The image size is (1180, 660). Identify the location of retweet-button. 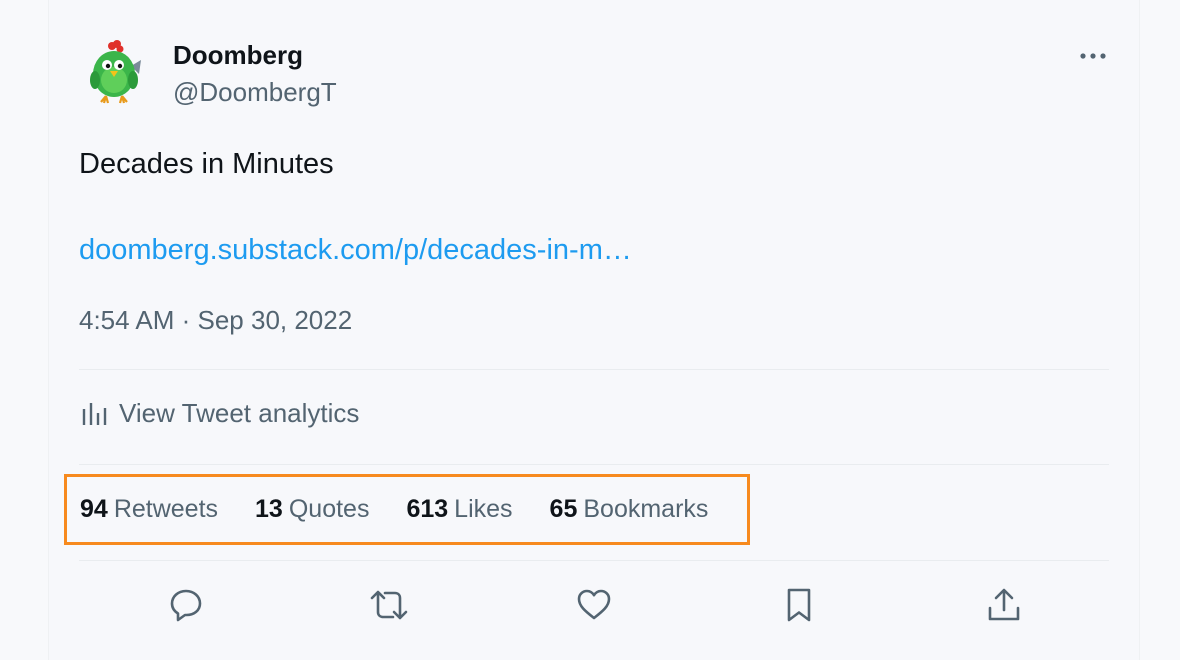
(389, 605).